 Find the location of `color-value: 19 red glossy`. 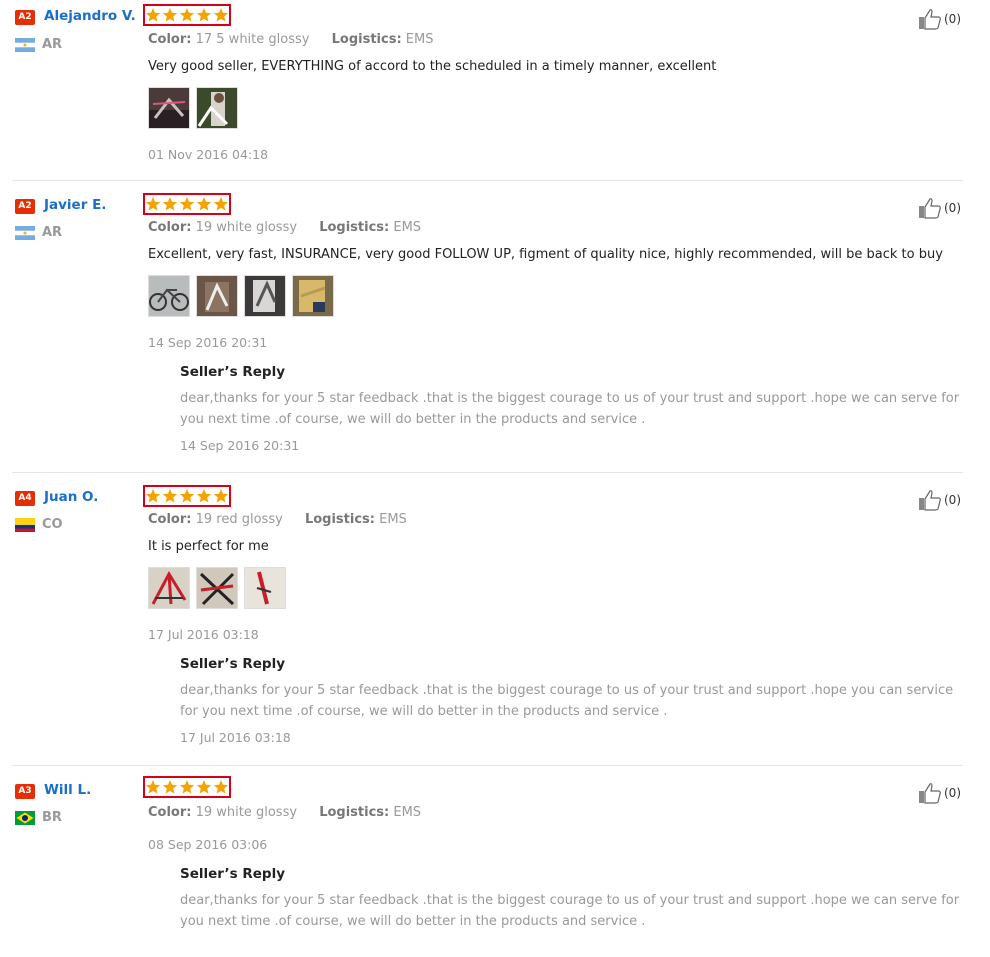

color-value: 19 red glossy is located at coordinates (239, 519).